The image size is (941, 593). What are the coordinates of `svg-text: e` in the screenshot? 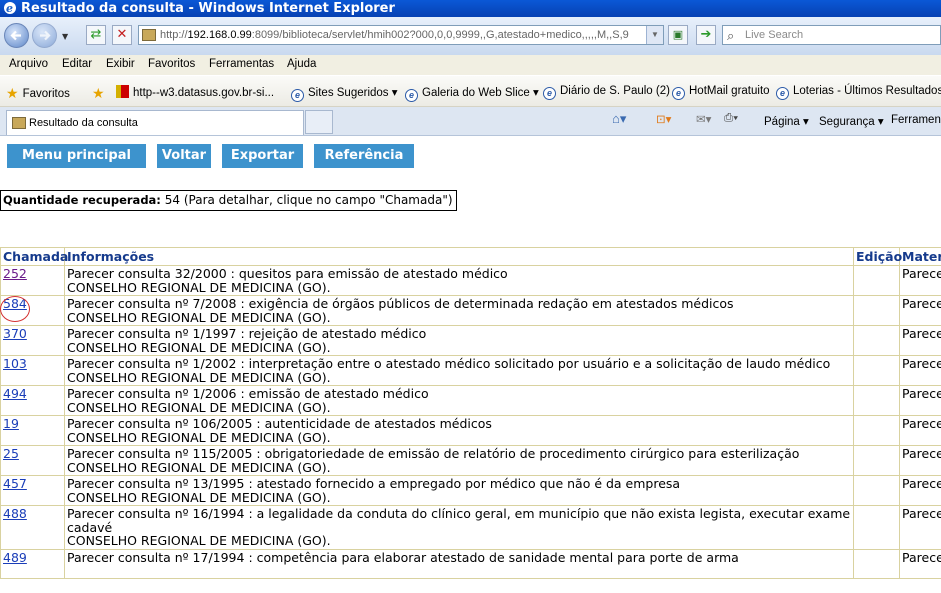 It's located at (9, 8).